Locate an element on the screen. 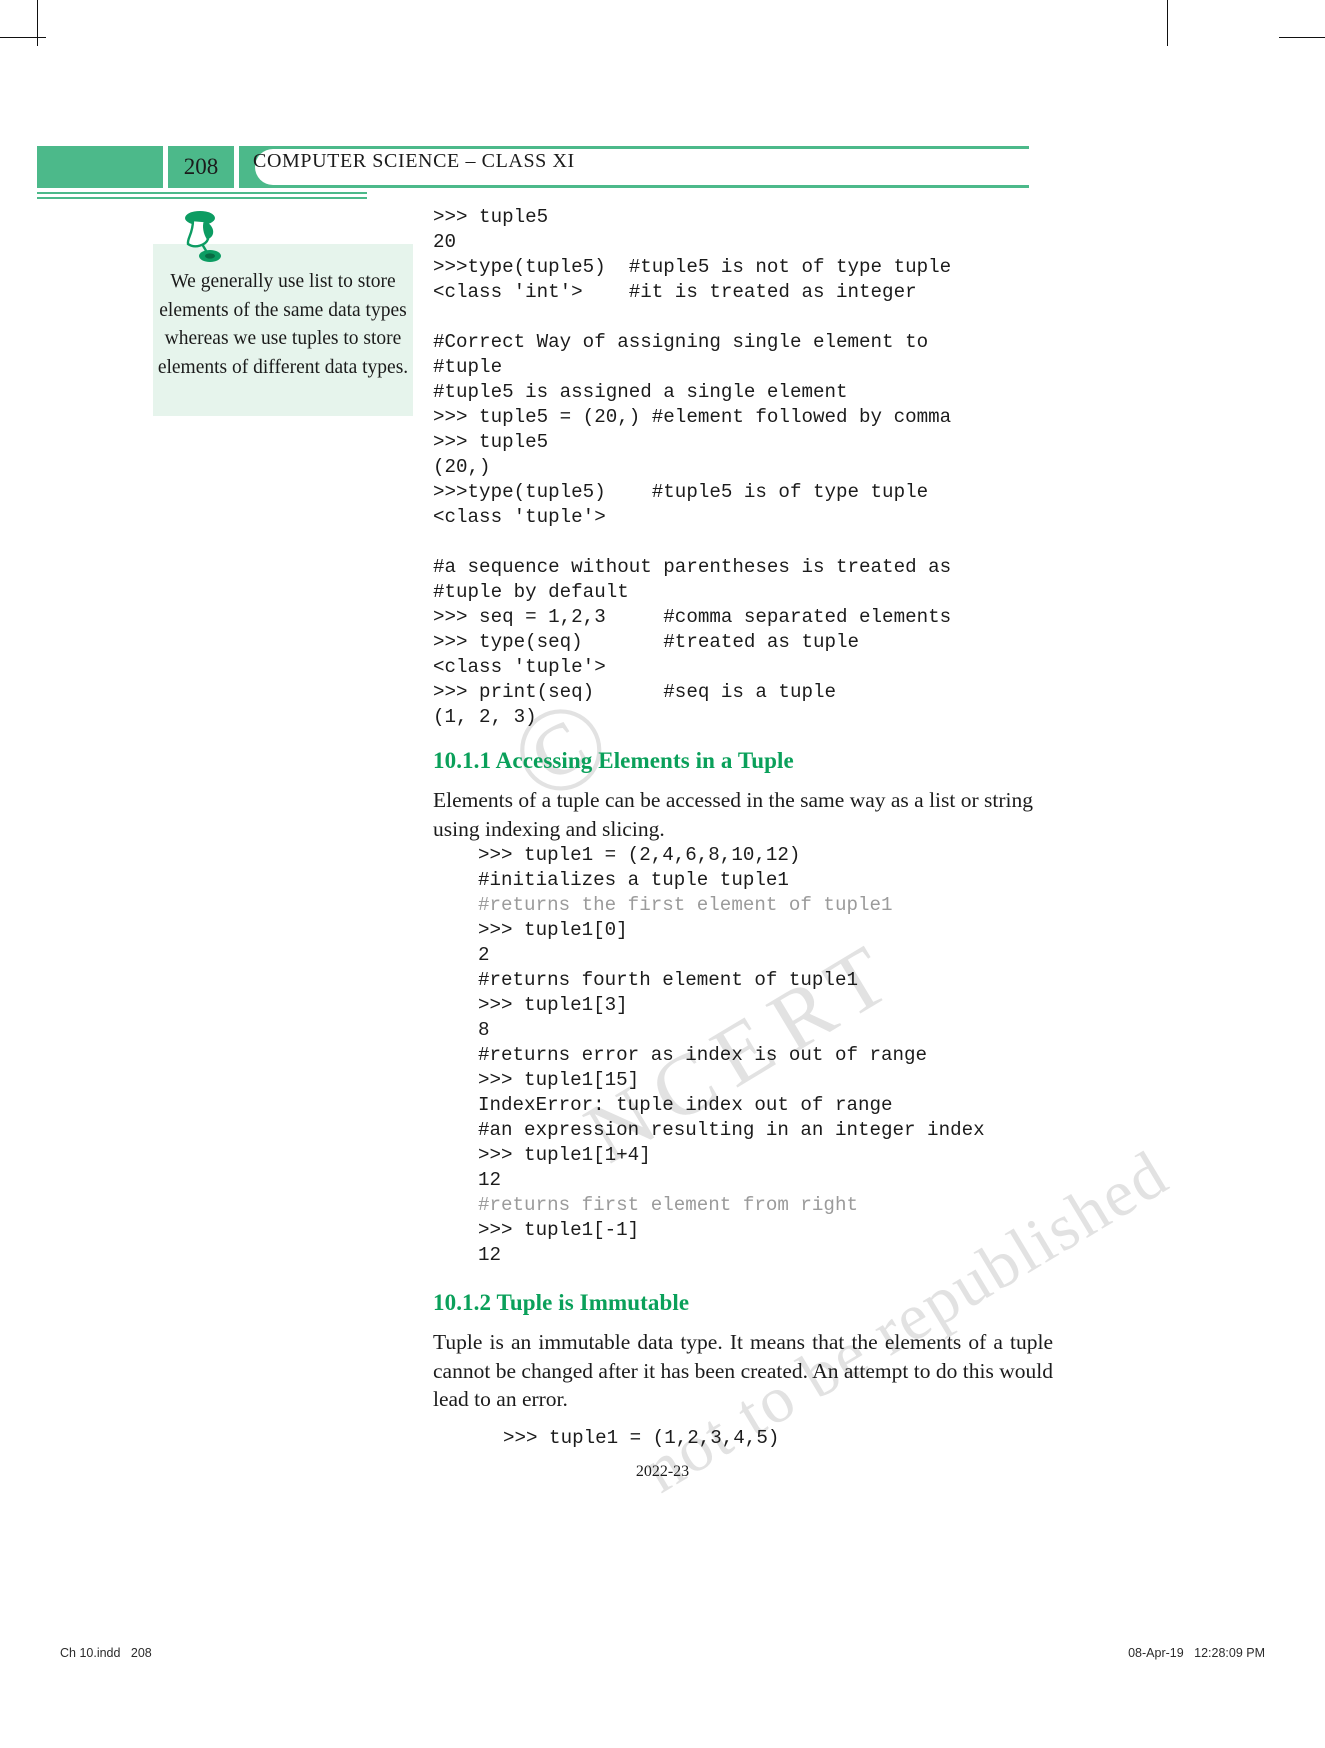  header-title: COMPUTER SCIENCE – CLASS XI is located at coordinates (414, 161).